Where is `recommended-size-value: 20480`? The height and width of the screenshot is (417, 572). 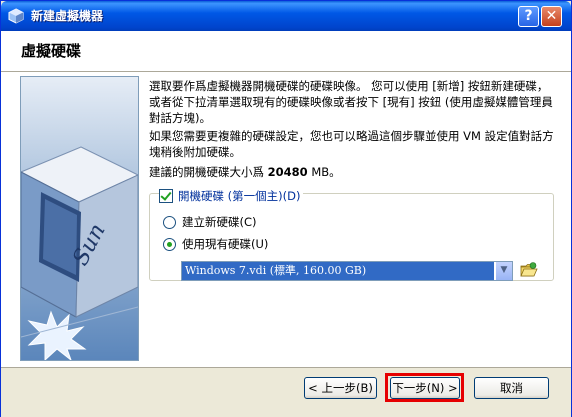 recommended-size-value: 20480 is located at coordinates (287, 172).